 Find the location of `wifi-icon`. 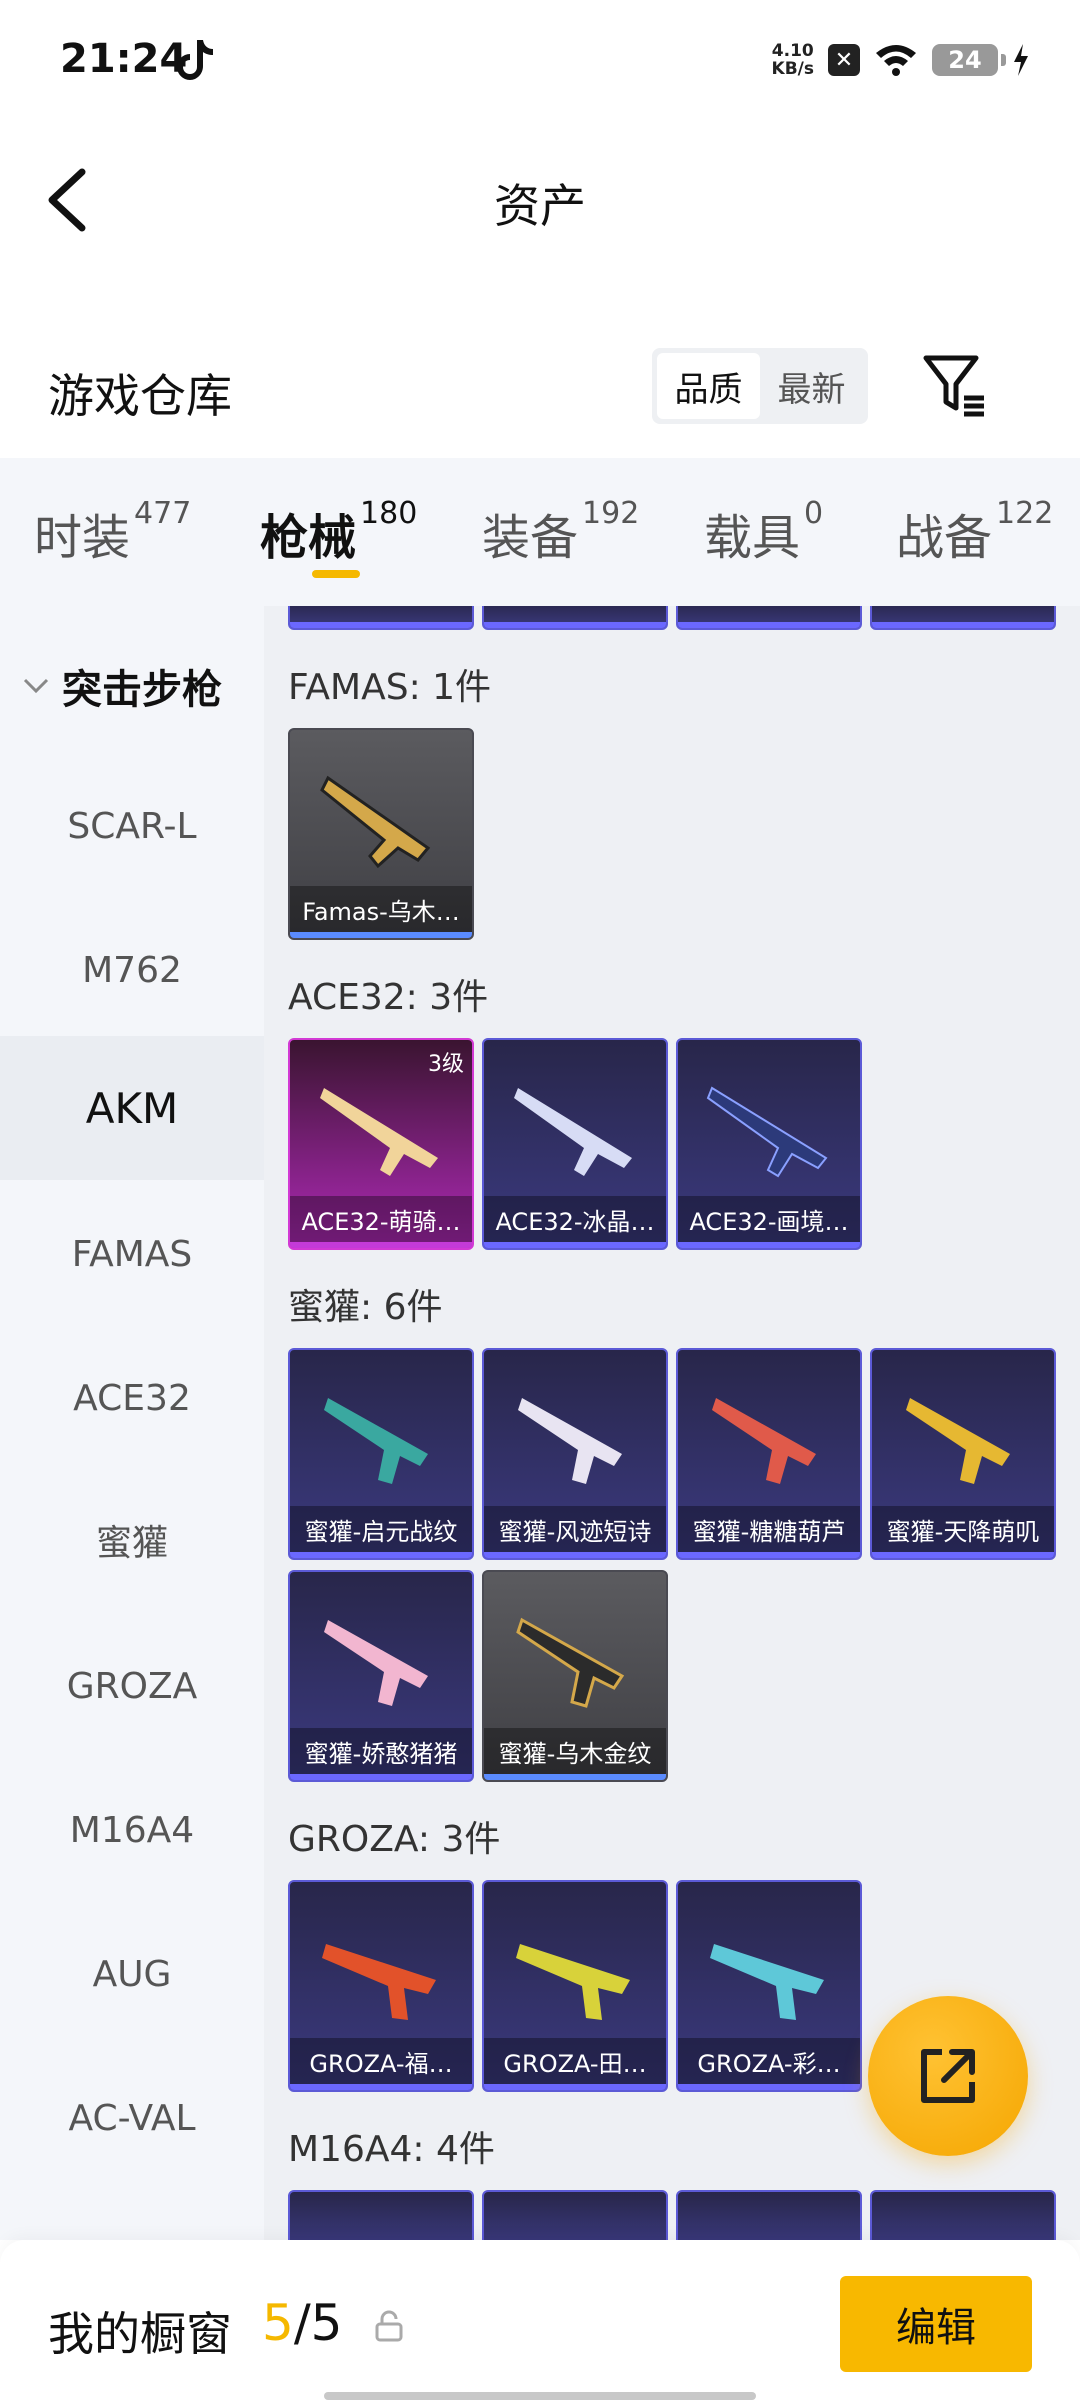

wifi-icon is located at coordinates (896, 60).